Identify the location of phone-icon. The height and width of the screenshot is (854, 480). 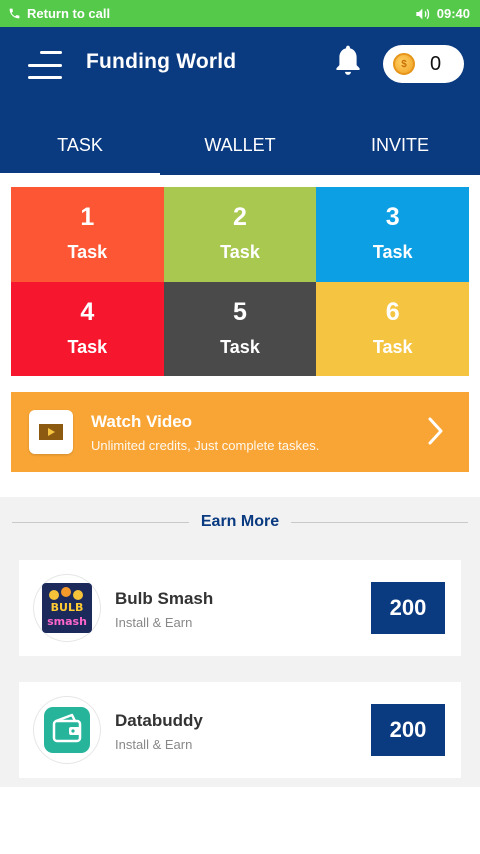
(14, 13).